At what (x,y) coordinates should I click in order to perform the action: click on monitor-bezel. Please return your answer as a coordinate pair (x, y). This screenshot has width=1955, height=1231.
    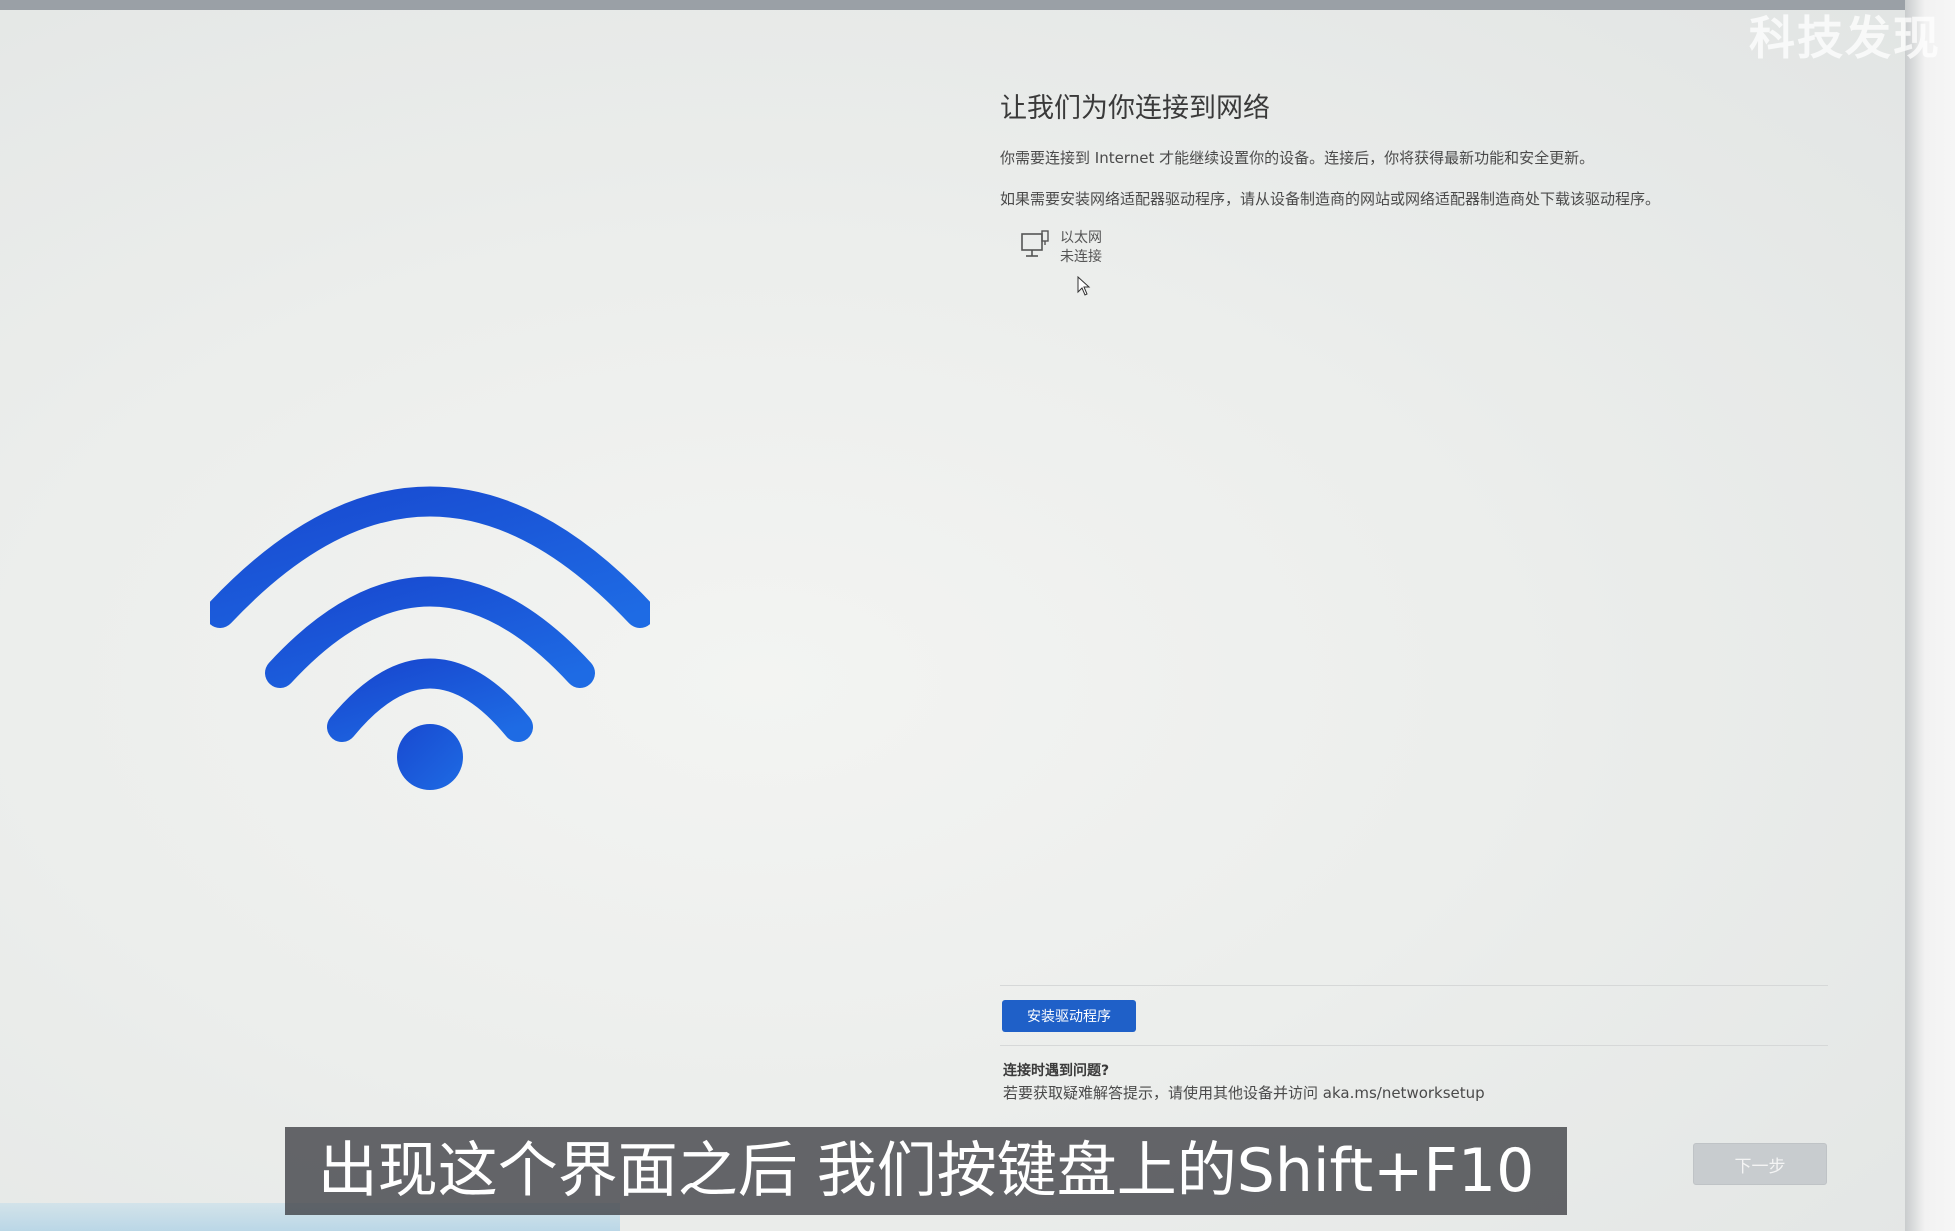
    Looking at the image, I should click on (1930, 615).